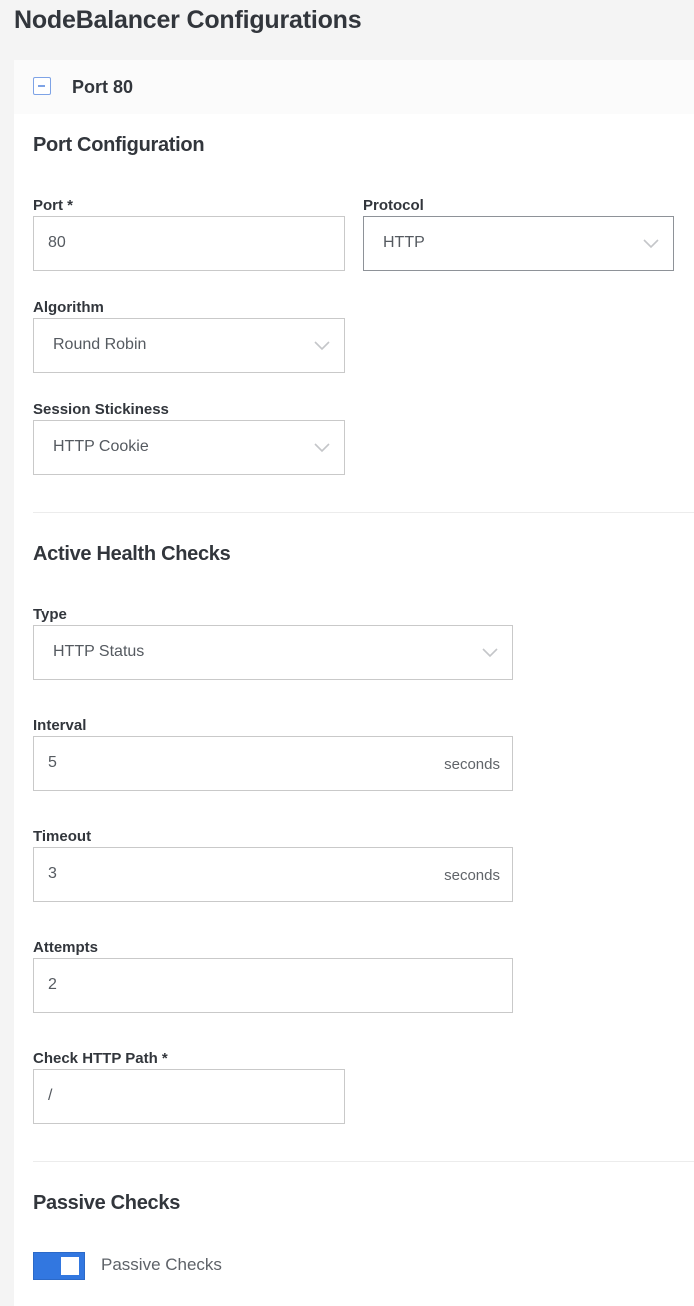 The image size is (694, 1306). I want to click on check-path-value: /, so click(50, 1095).